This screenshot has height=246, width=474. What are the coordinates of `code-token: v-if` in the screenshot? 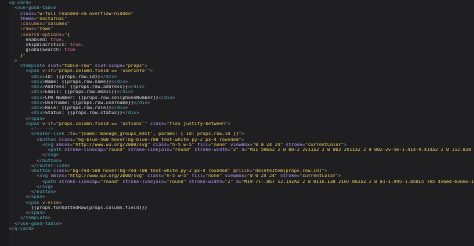 It's located at (46, 124).